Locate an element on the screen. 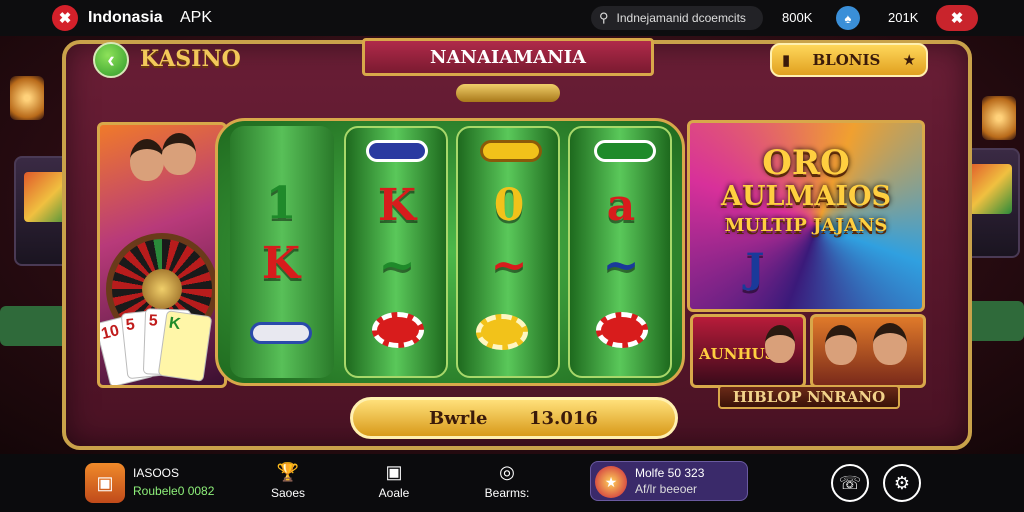 Image resolution: width=1024 pixels, height=512 pixels. nav-label: Bearms: is located at coordinates (507, 493).